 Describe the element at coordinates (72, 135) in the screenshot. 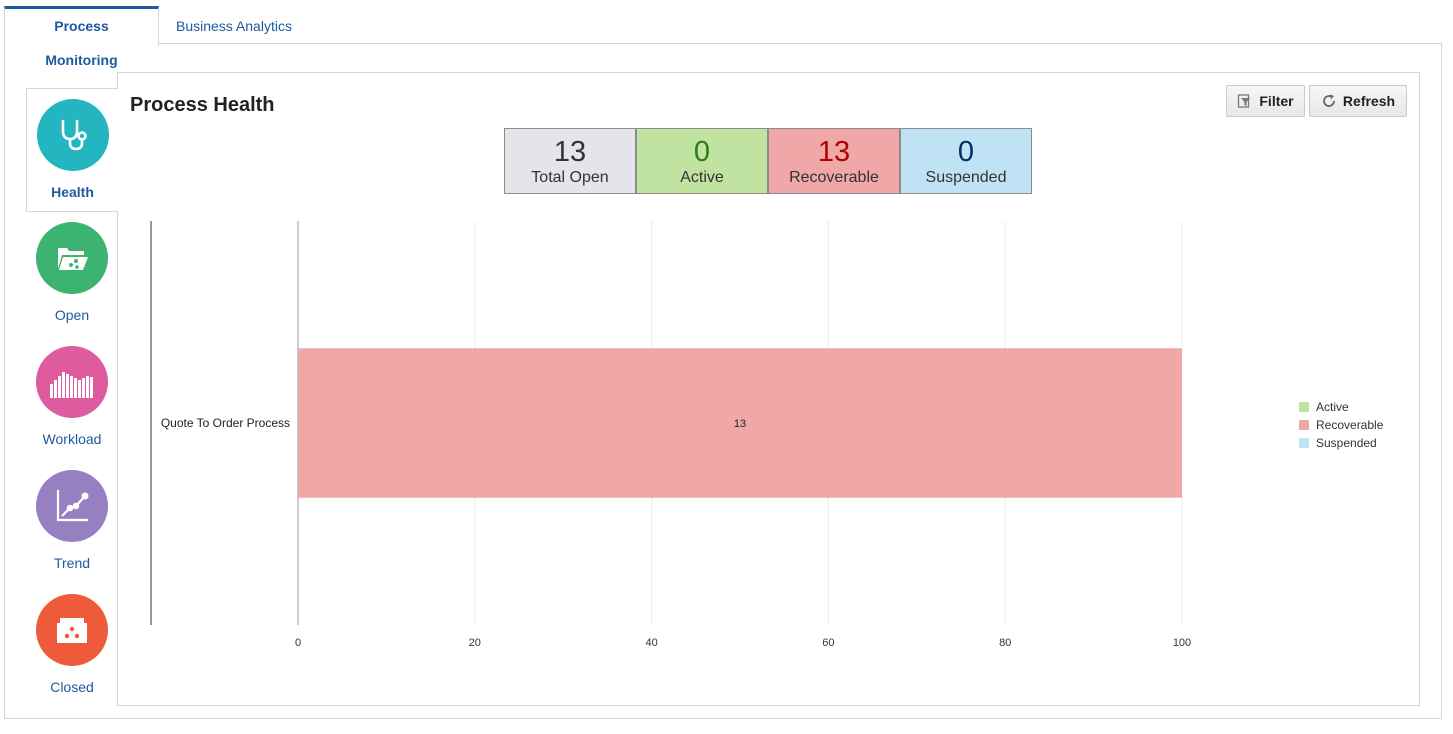

I see `stethoscope-icon` at that location.